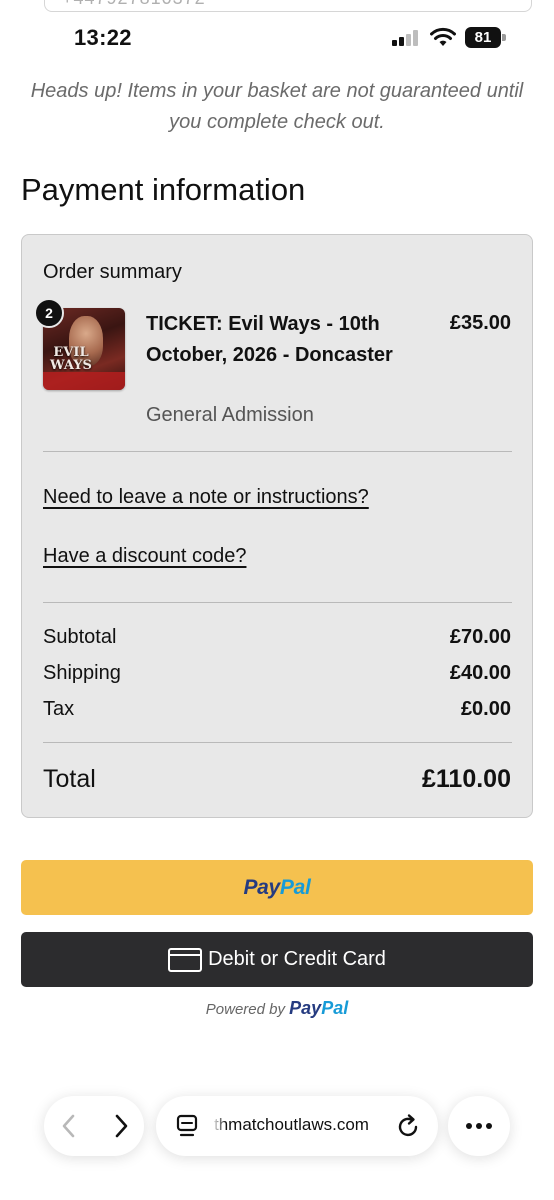 The width and height of the screenshot is (554, 1200). Describe the element at coordinates (480, 673) in the screenshot. I see `shipping-value: £40.00` at that location.